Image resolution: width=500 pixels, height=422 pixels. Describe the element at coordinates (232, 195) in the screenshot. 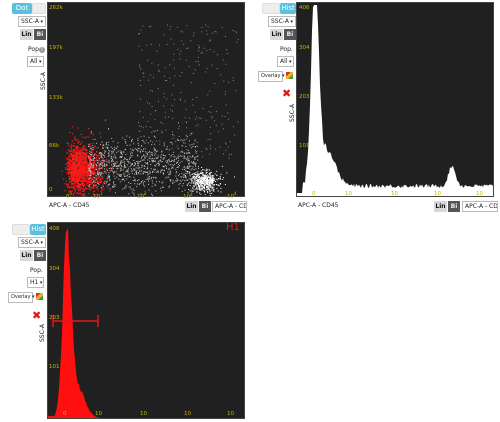

I see `x-tick: 104` at that location.